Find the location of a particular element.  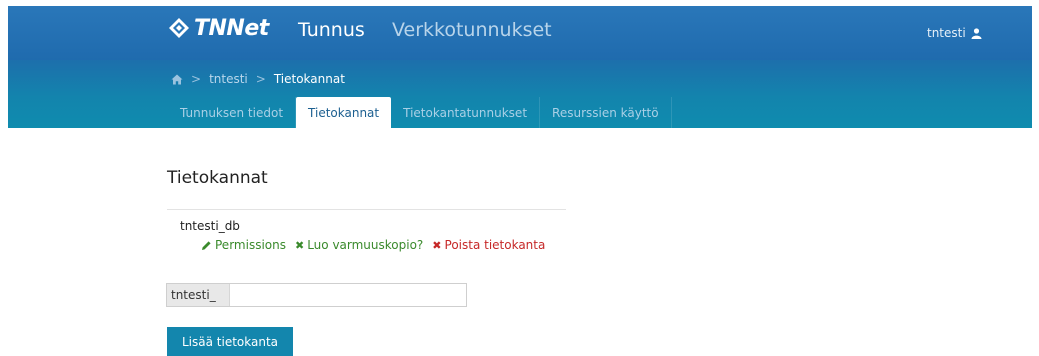

logo-text: TNNet is located at coordinates (231, 28).